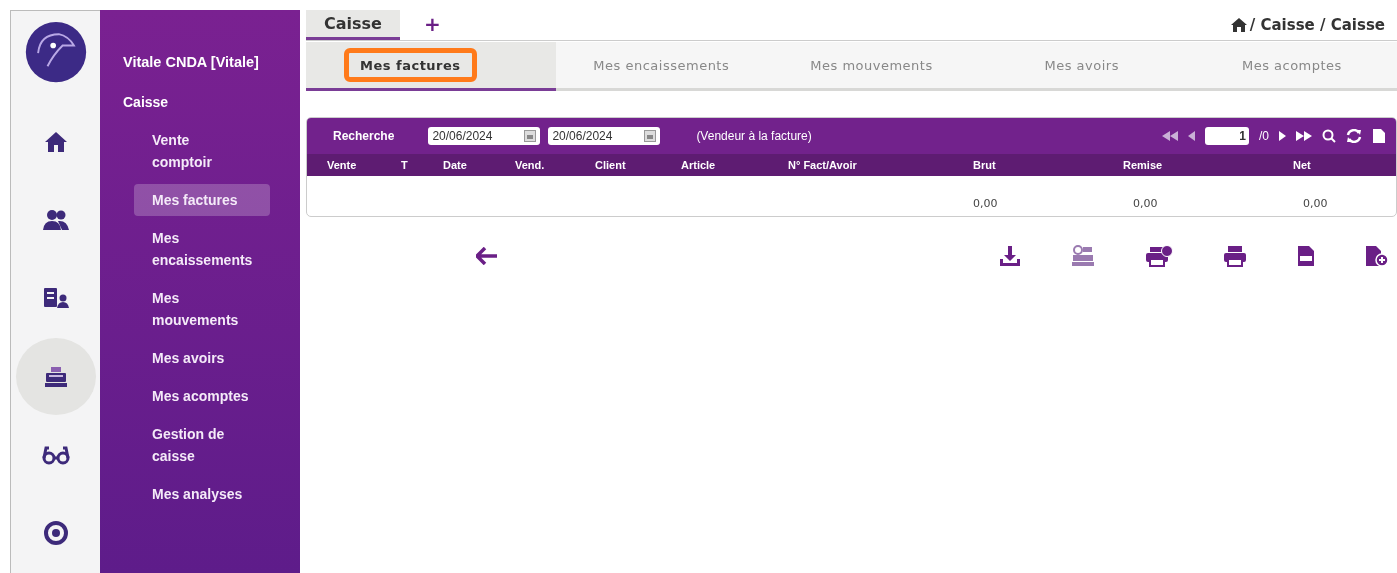  I want to click on sidebar-item: Mes avoirs, so click(202, 358).